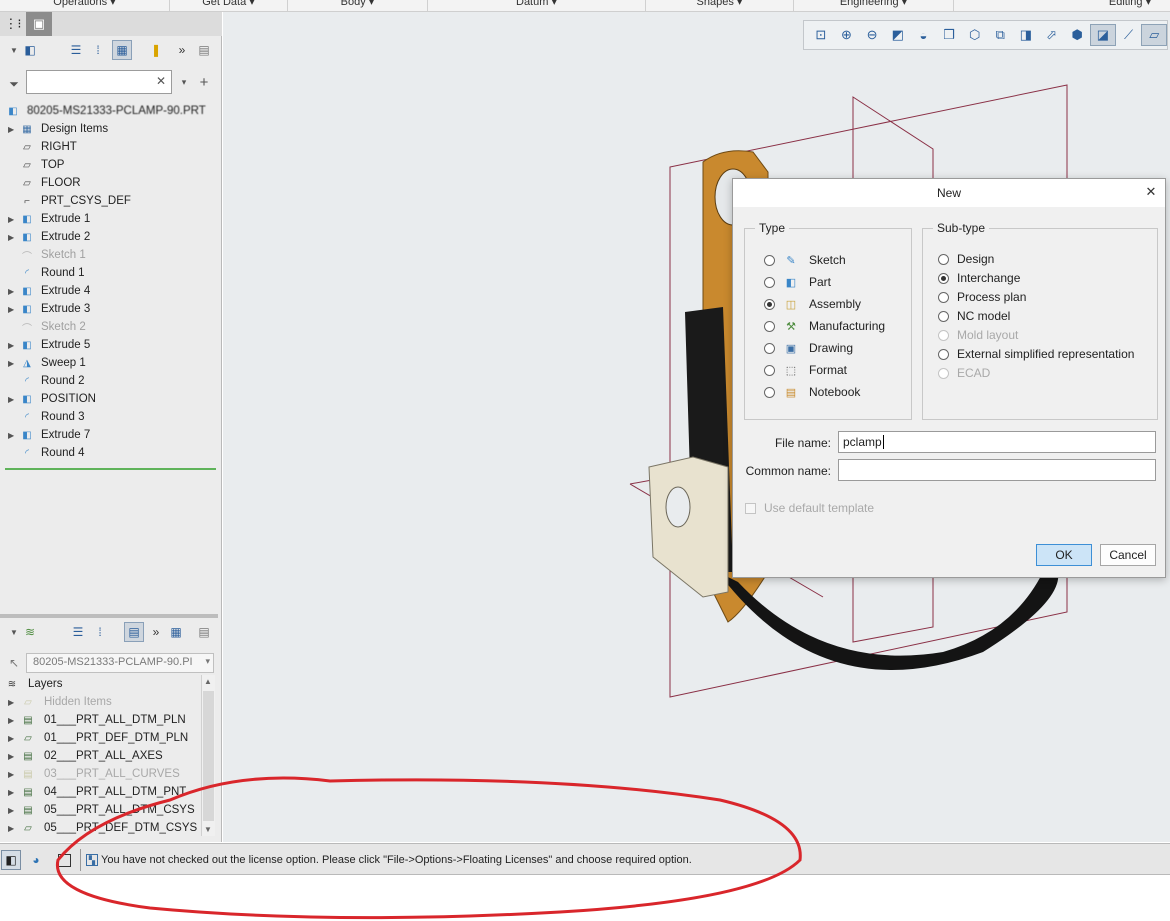  I want to click on ribbon-group-editing: Editing ▾, so click(1130, 5).